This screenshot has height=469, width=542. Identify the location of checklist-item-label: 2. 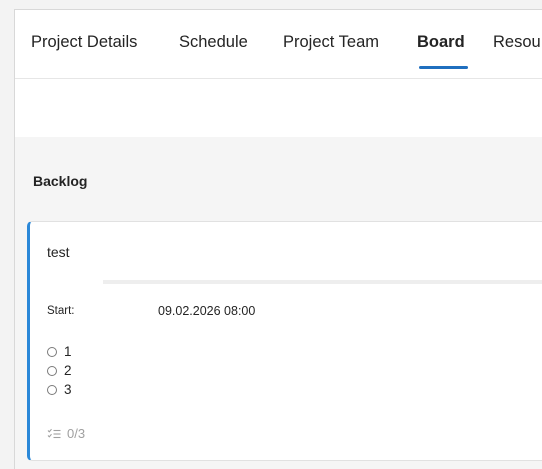
(68, 370).